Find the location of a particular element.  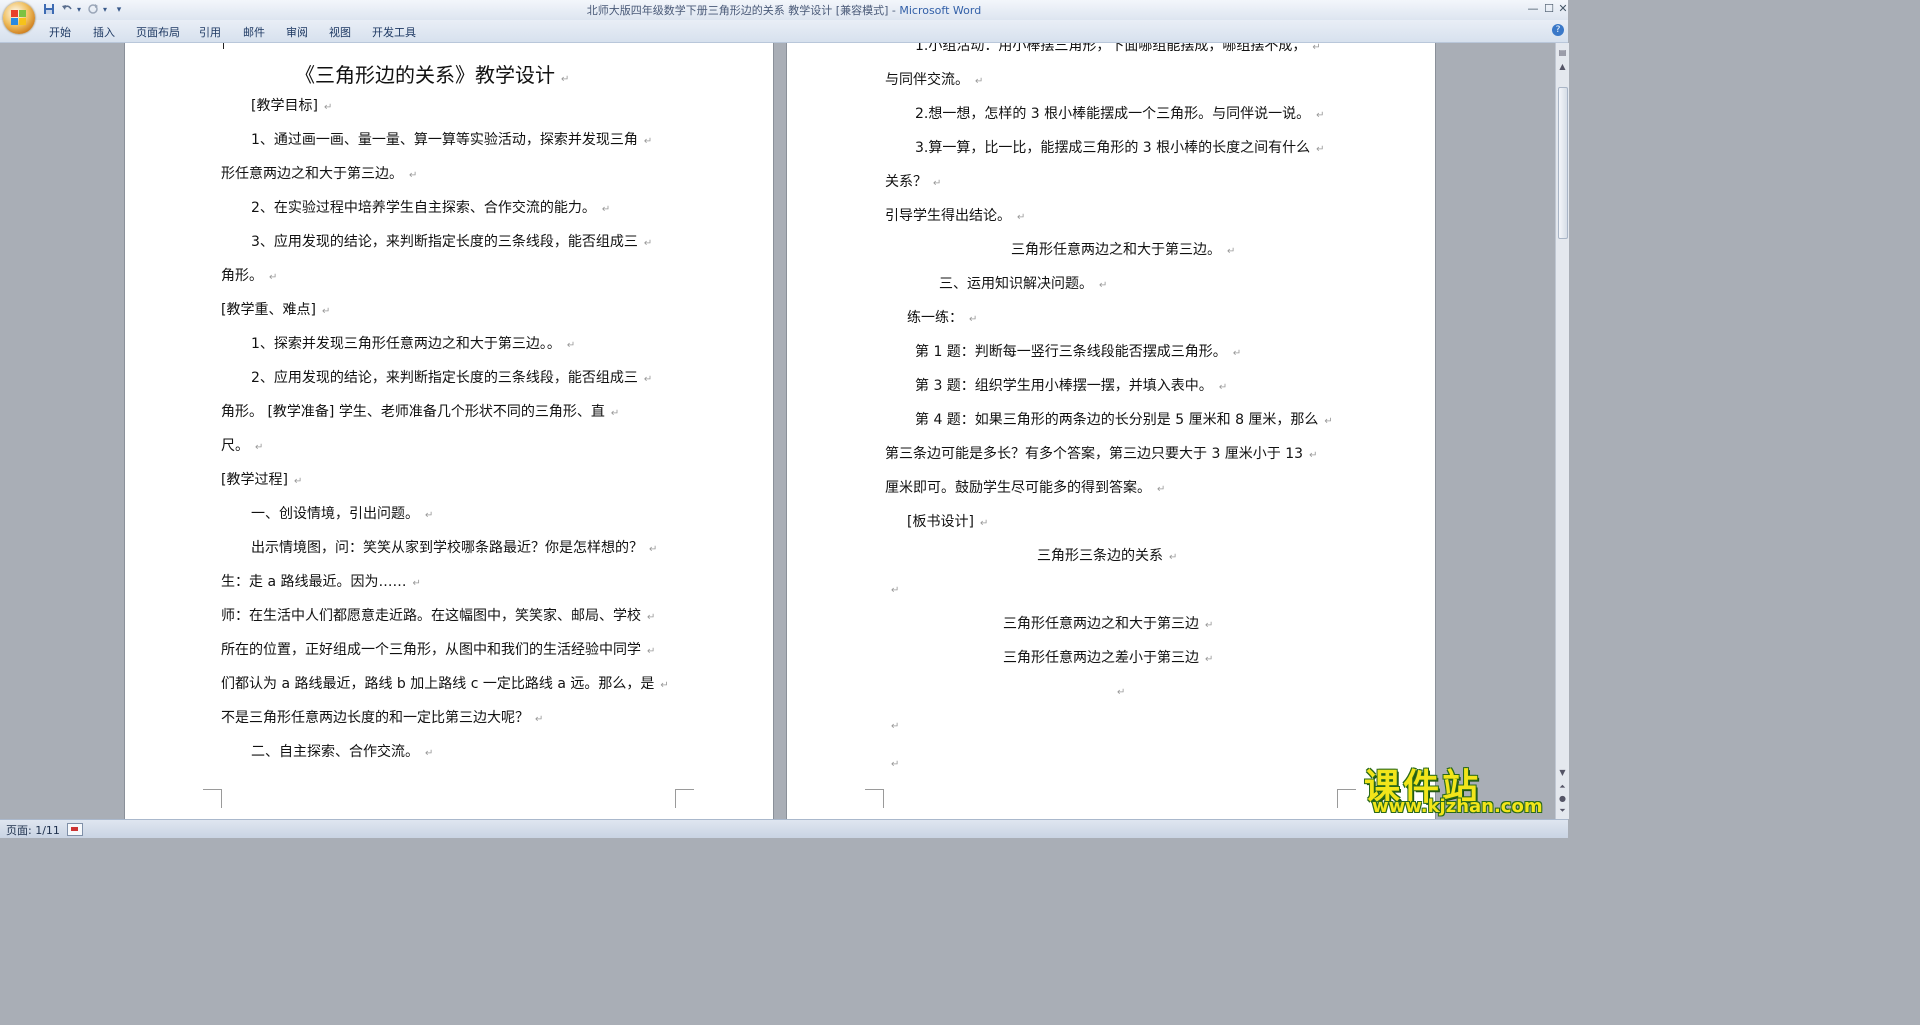

tab-insert: 插入 is located at coordinates (104, 32).